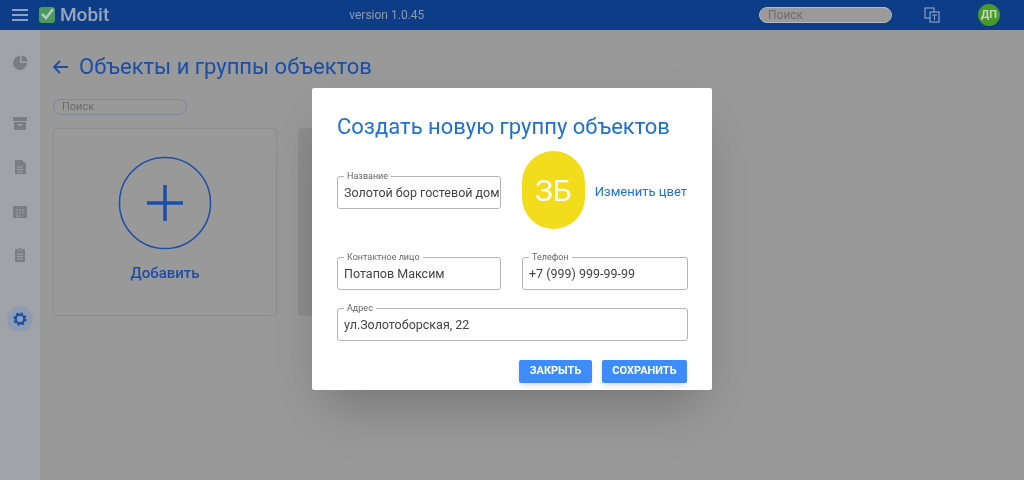  What do you see at coordinates (394, 274) in the screenshot?
I see `field-value: Потапов Максим` at bounding box center [394, 274].